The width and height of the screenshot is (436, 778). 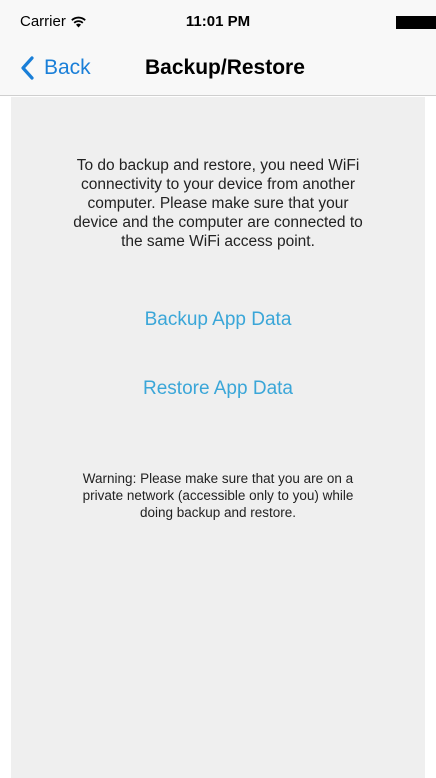 I want to click on restore-app-data-button: Restore App Data, so click(x=218, y=389).